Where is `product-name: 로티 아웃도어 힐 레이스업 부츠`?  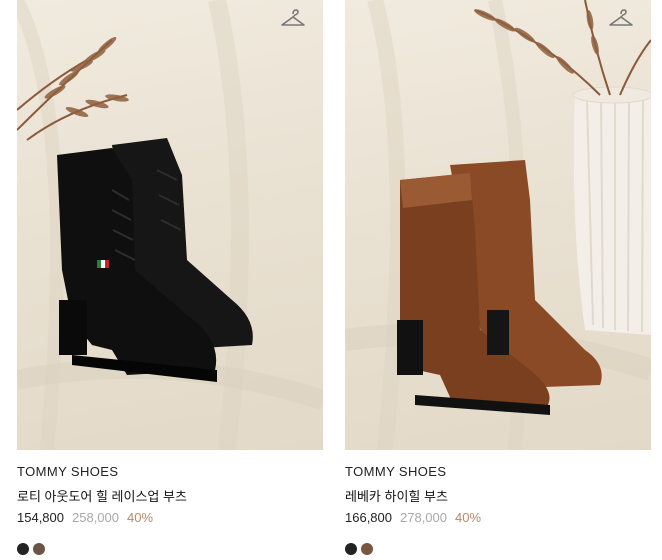 product-name: 로티 아웃도어 힐 레이스업 부츠 is located at coordinates (102, 495).